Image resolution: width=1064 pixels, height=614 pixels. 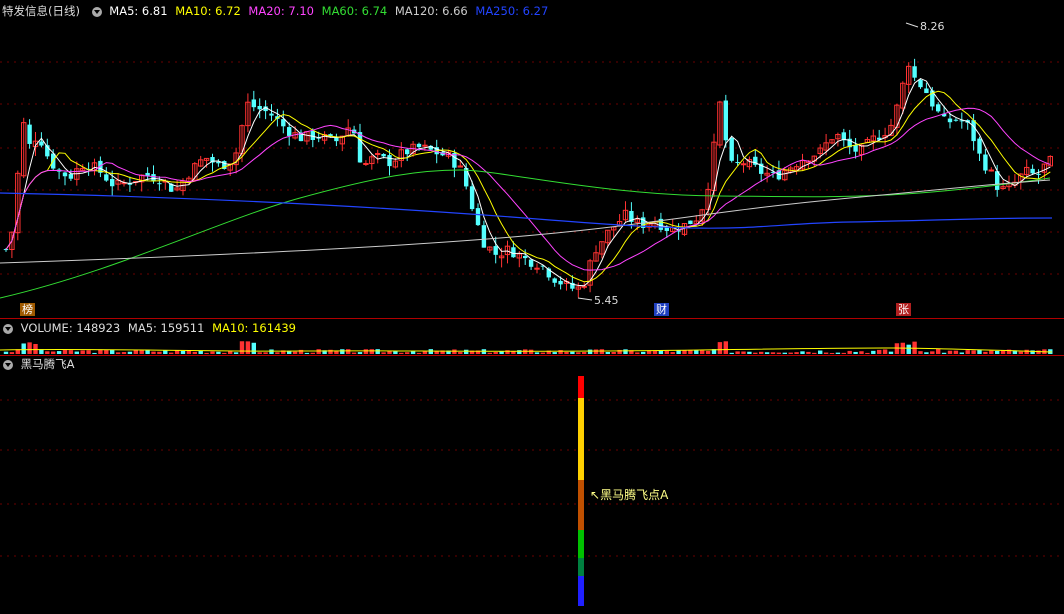 I want to click on chart-title: 特发信息(日线), so click(x=41, y=11).